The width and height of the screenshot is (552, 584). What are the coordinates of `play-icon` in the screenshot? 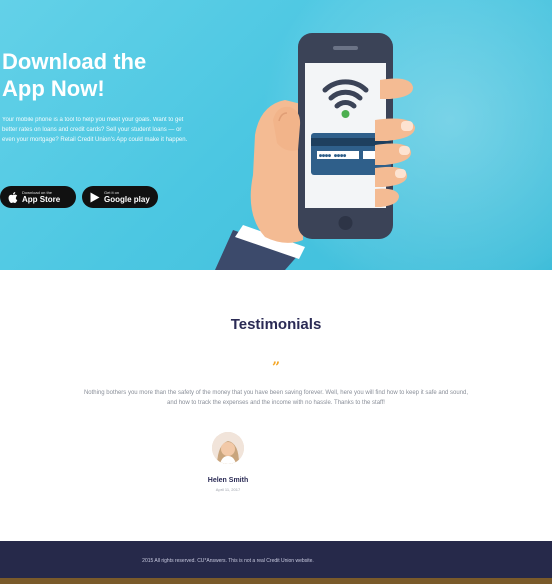 It's located at (95, 197).